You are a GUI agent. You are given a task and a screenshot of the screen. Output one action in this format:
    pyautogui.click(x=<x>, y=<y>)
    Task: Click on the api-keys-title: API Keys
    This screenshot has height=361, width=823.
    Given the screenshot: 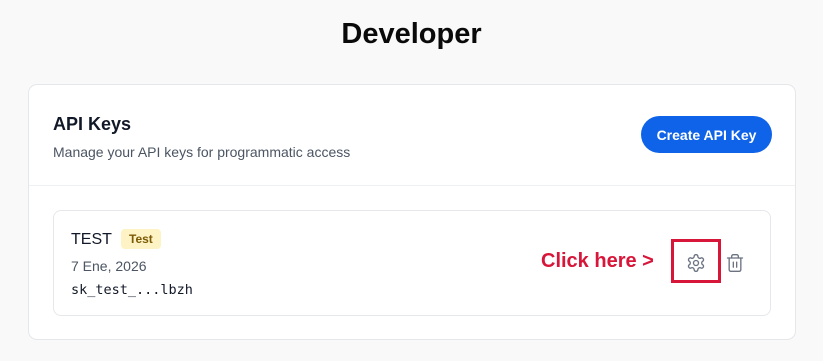 What is the action you would take?
    pyautogui.click(x=92, y=124)
    